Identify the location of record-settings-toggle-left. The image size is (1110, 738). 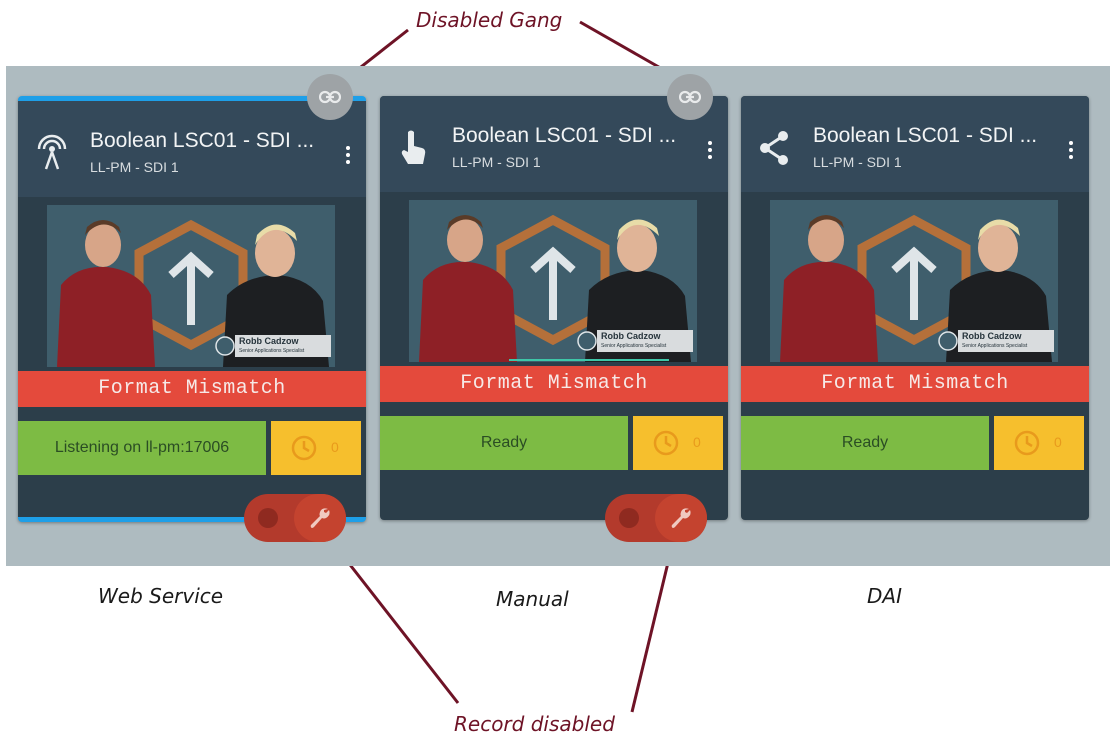
(295, 518).